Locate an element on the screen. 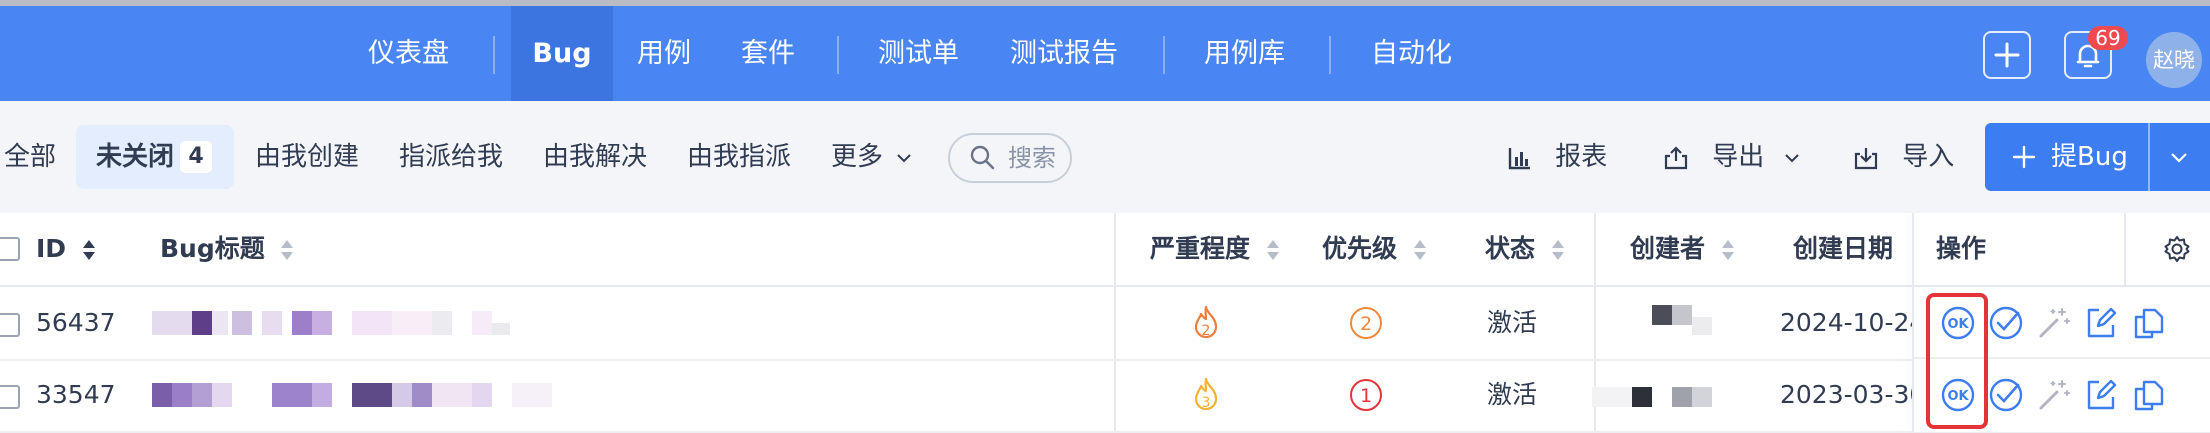 The image size is (2210, 433). filter-all: 全部 is located at coordinates (30, 157).